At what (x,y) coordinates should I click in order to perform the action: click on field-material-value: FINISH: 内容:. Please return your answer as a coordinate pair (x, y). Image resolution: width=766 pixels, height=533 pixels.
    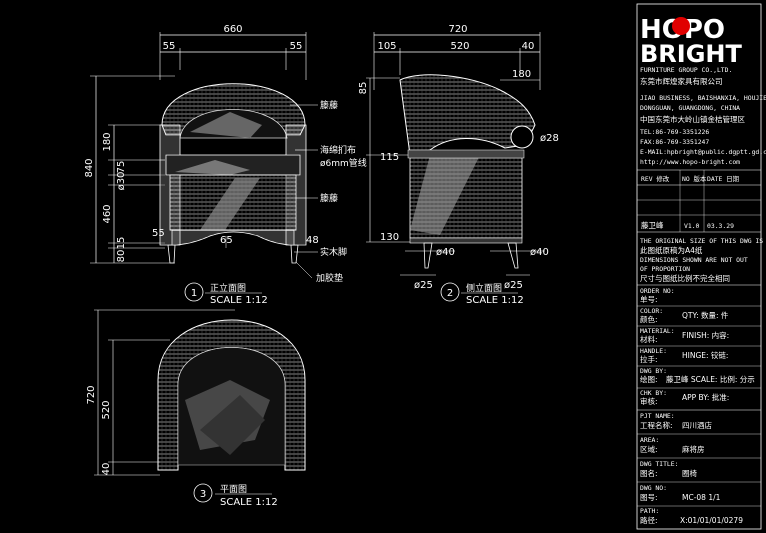
    Looking at the image, I should click on (705, 335).